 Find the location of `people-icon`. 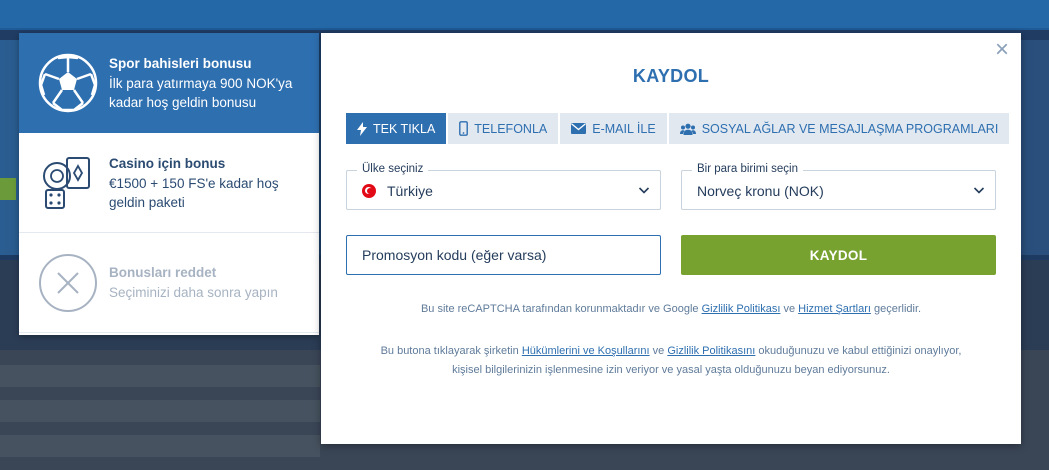

people-icon is located at coordinates (687, 129).